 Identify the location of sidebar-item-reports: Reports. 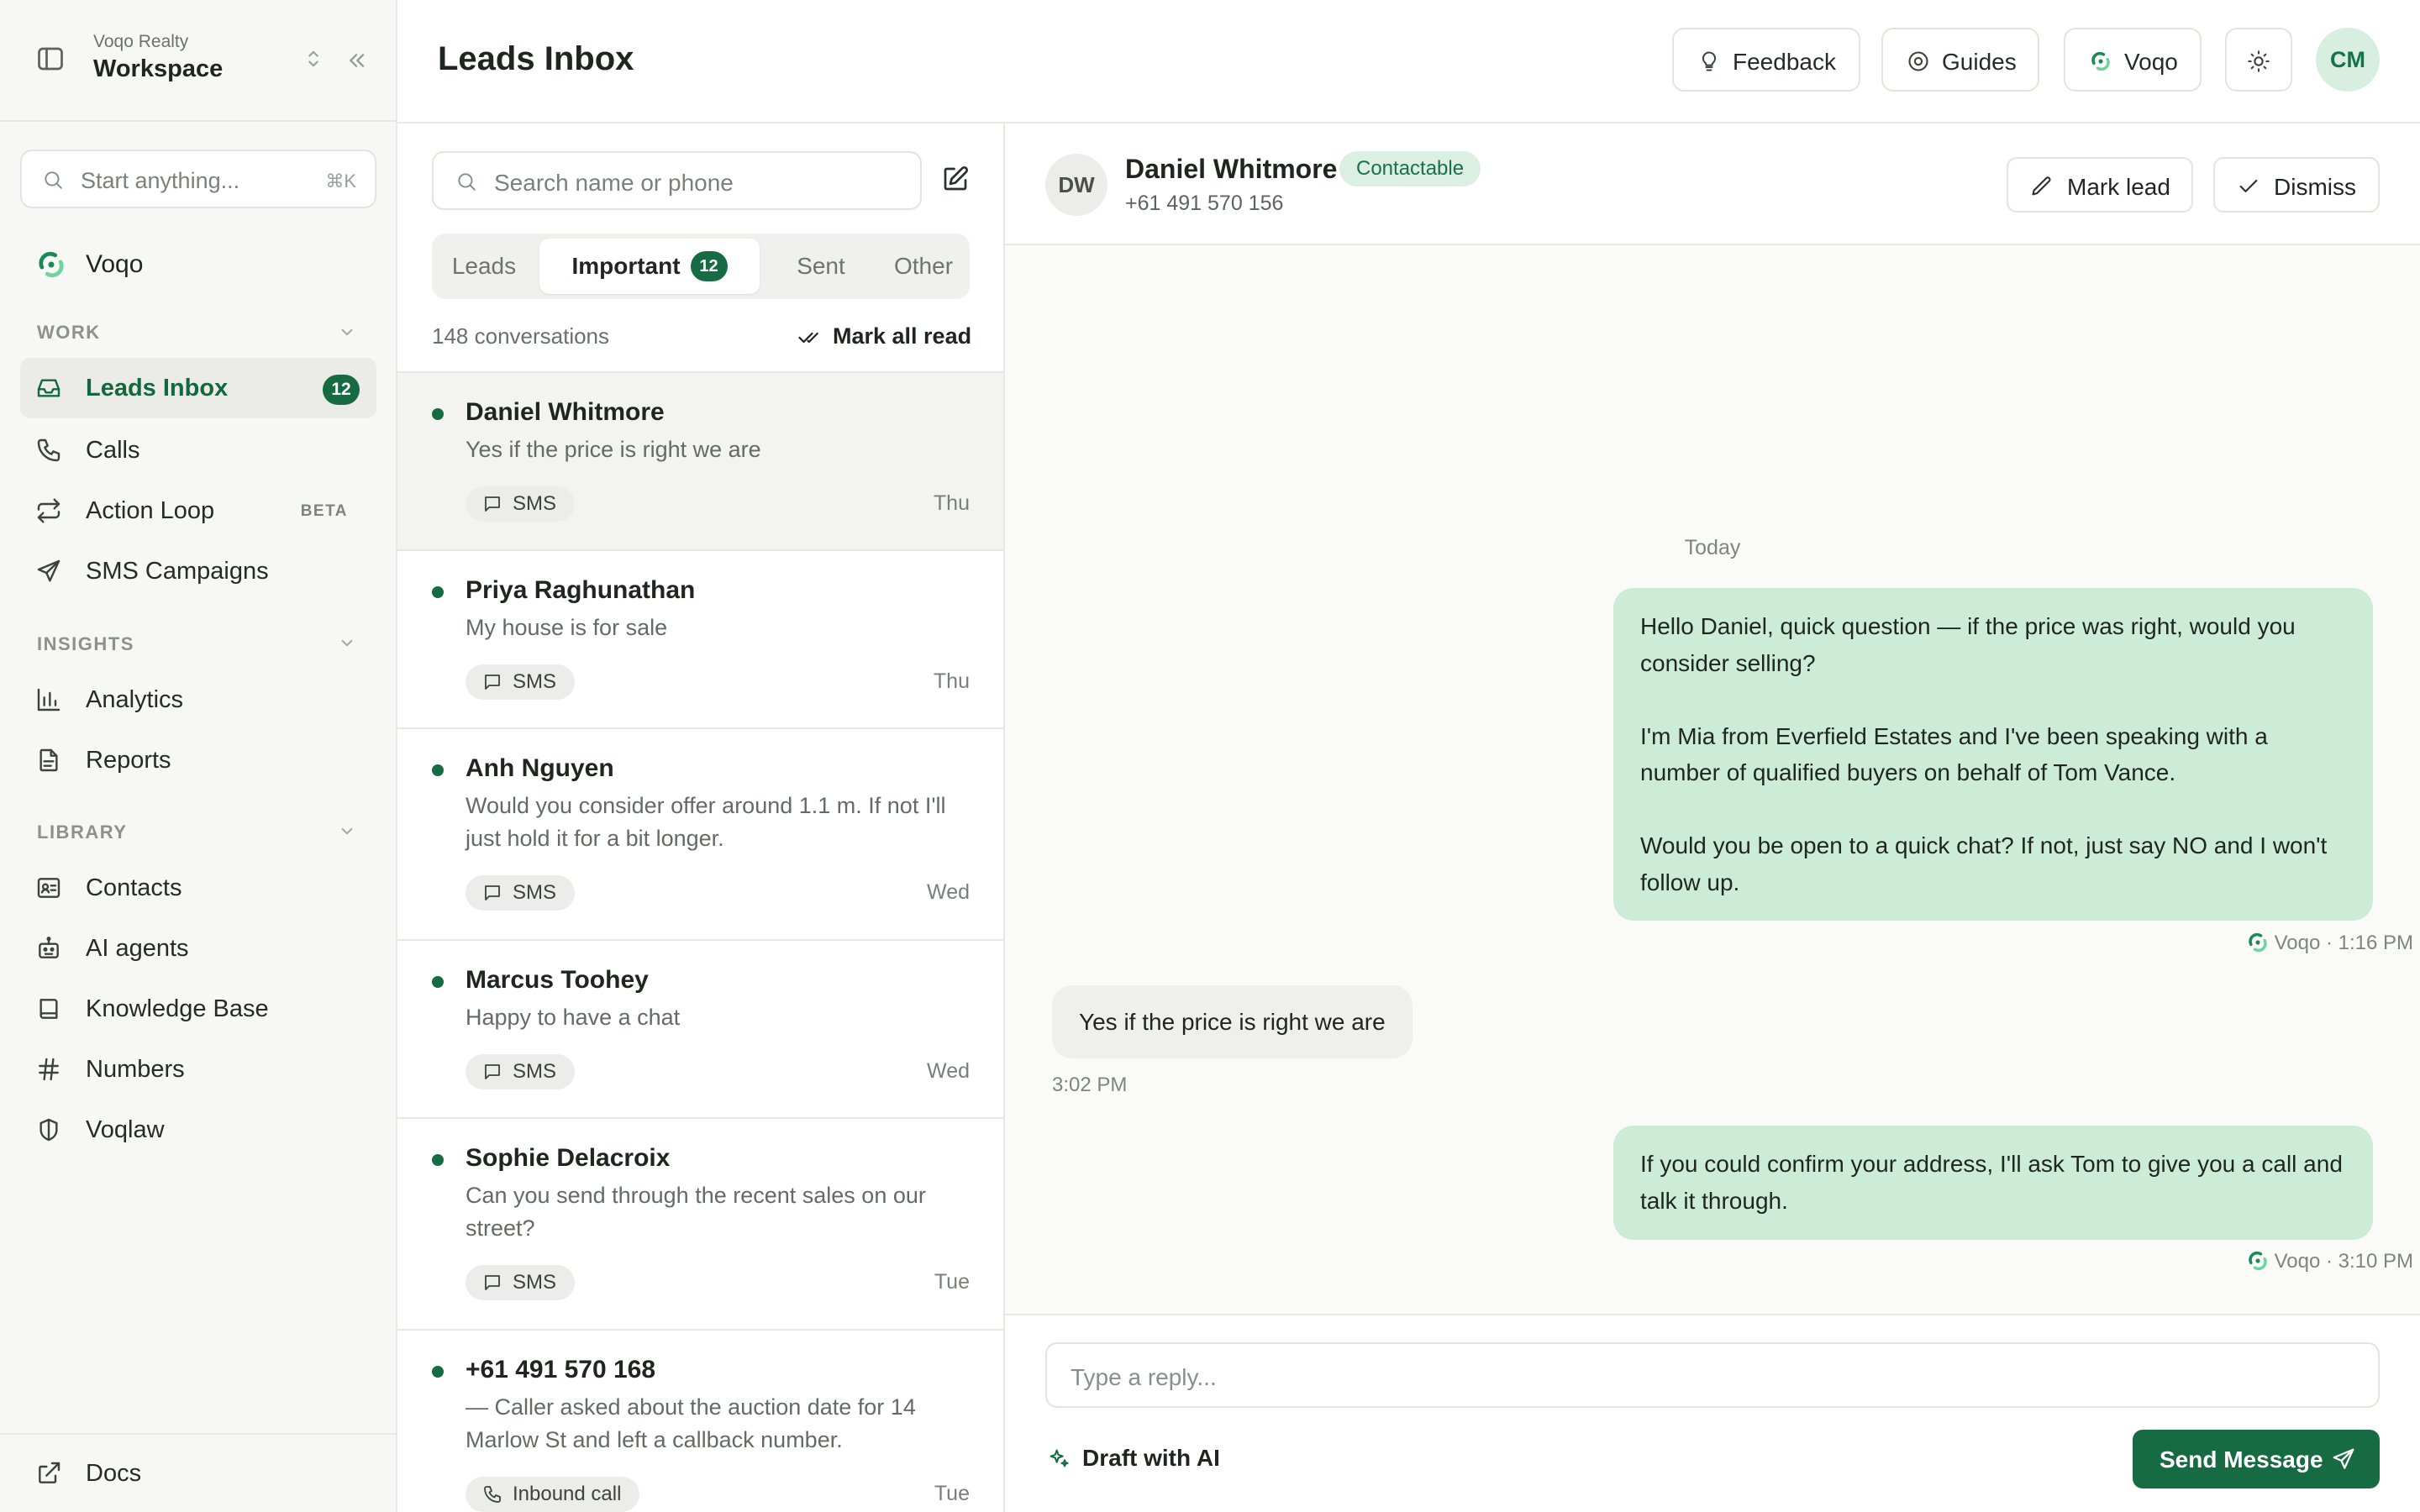
(198, 760).